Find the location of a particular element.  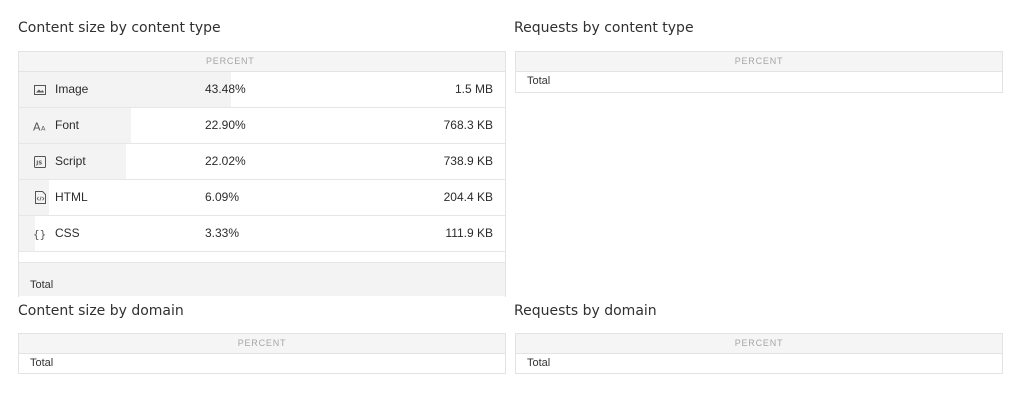

content-type-name: HTML is located at coordinates (71, 197).